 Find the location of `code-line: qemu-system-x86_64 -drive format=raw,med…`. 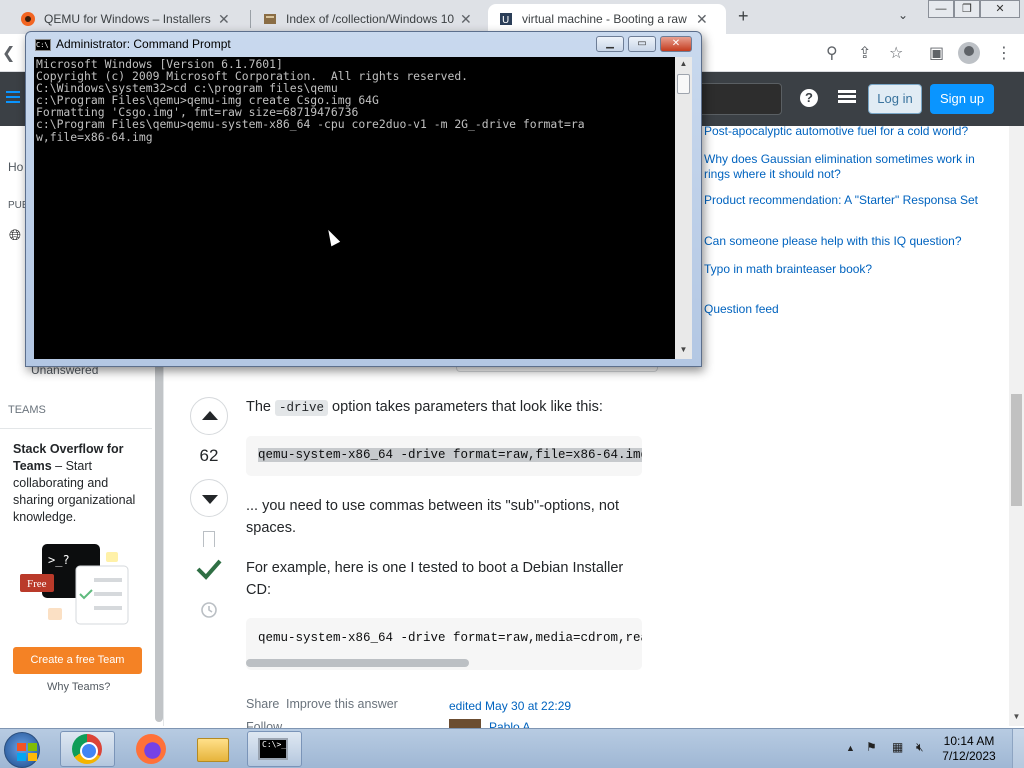

code-line: qemu-system-x86_64 -drive format=raw,med… is located at coordinates (450, 638).